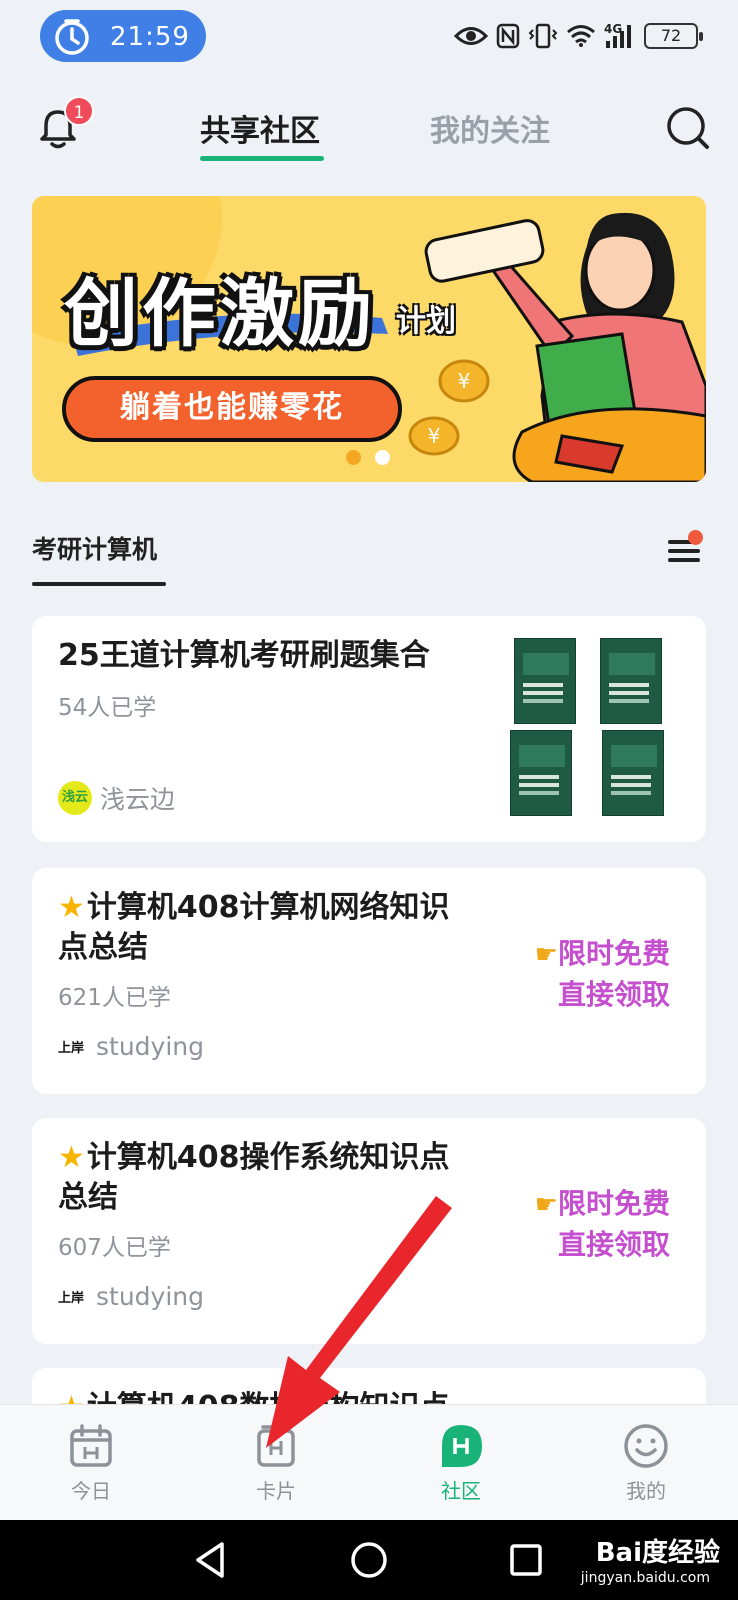 This screenshot has height=1600, width=738. I want to click on card-author: 浅云 浅云边, so click(116, 798).